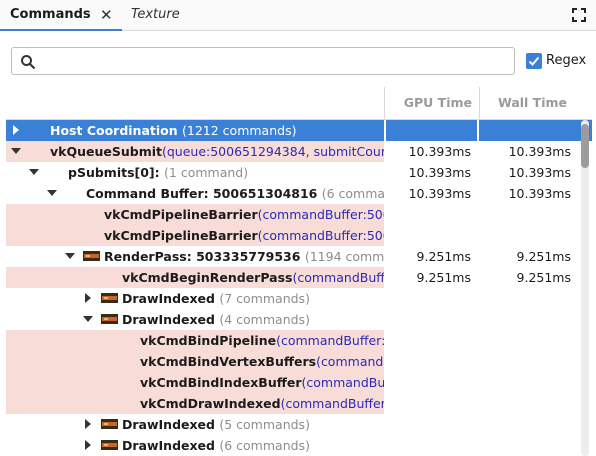  I want to click on search-icon, so click(28, 62).